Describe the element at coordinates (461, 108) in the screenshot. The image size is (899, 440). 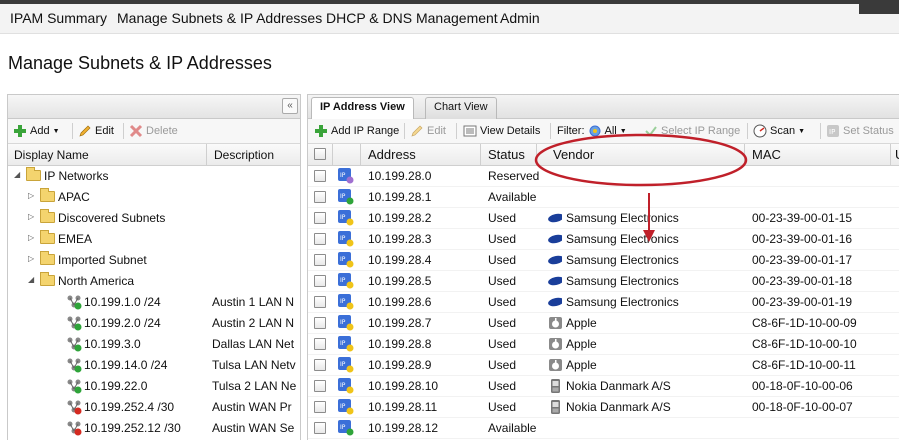
I see `tab-chart-view: Chart View` at that location.